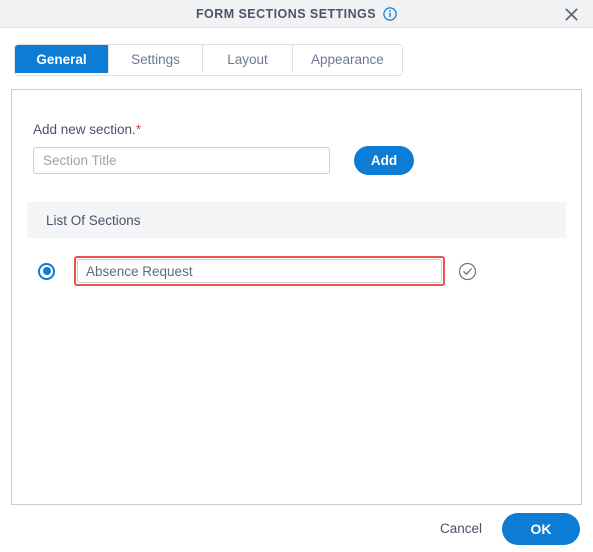 This screenshot has width=593, height=552. What do you see at coordinates (138, 129) in the screenshot?
I see `required-asterisk: *` at bounding box center [138, 129].